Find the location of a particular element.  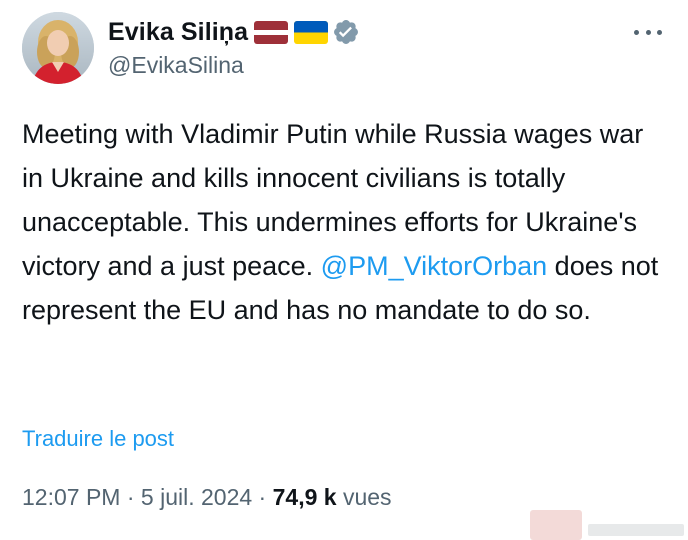

more-horizontal-icon is located at coordinates (648, 32).